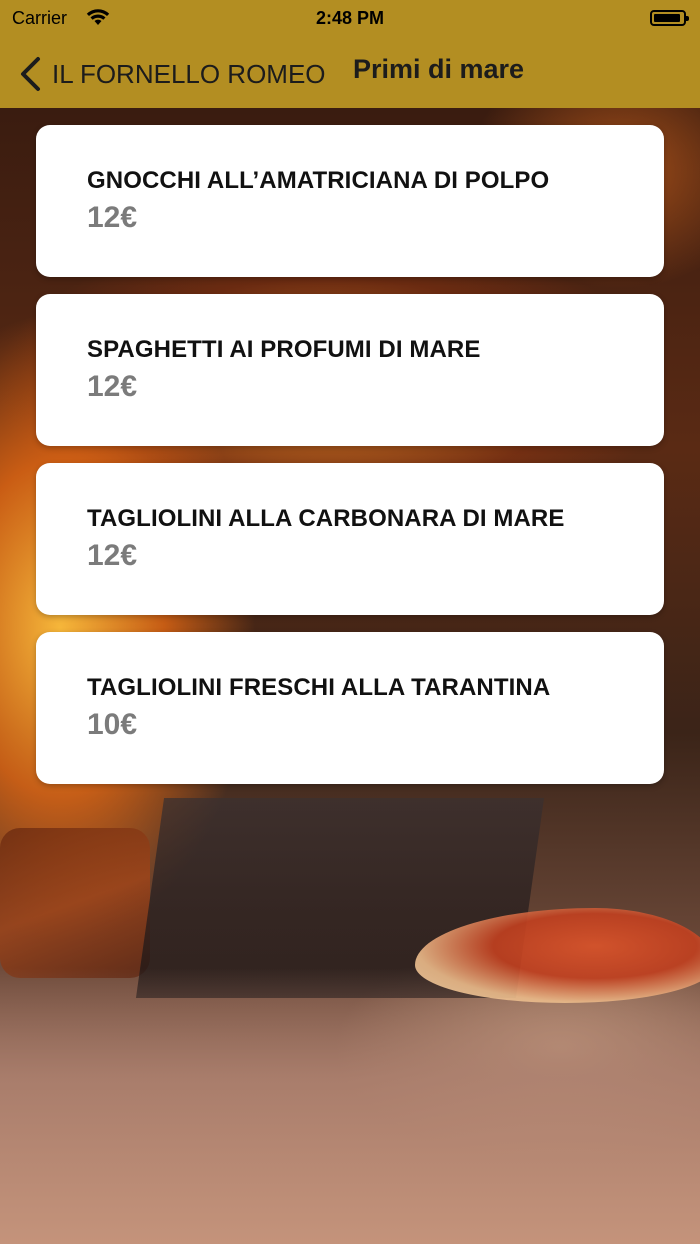 This screenshot has height=1244, width=700. What do you see at coordinates (326, 518) in the screenshot?
I see `dish-name: TAGLIOLINI ALLA CARBONARA DI MARE` at bounding box center [326, 518].